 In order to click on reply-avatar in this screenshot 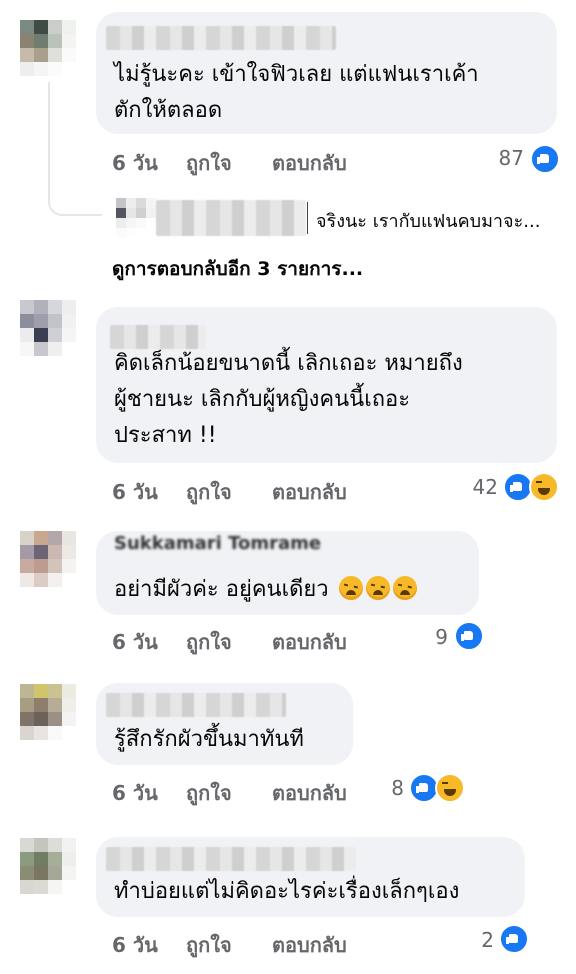, I will do `click(136, 218)`.